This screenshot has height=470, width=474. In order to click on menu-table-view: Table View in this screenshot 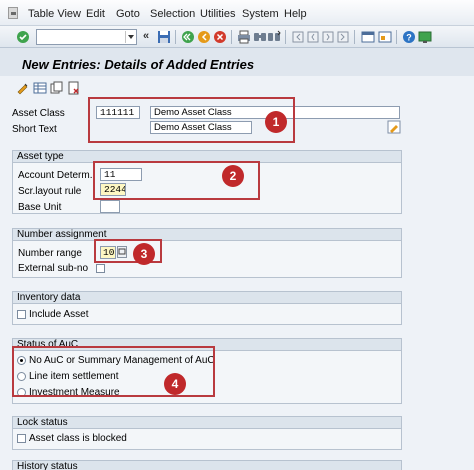, I will do `click(54, 14)`.